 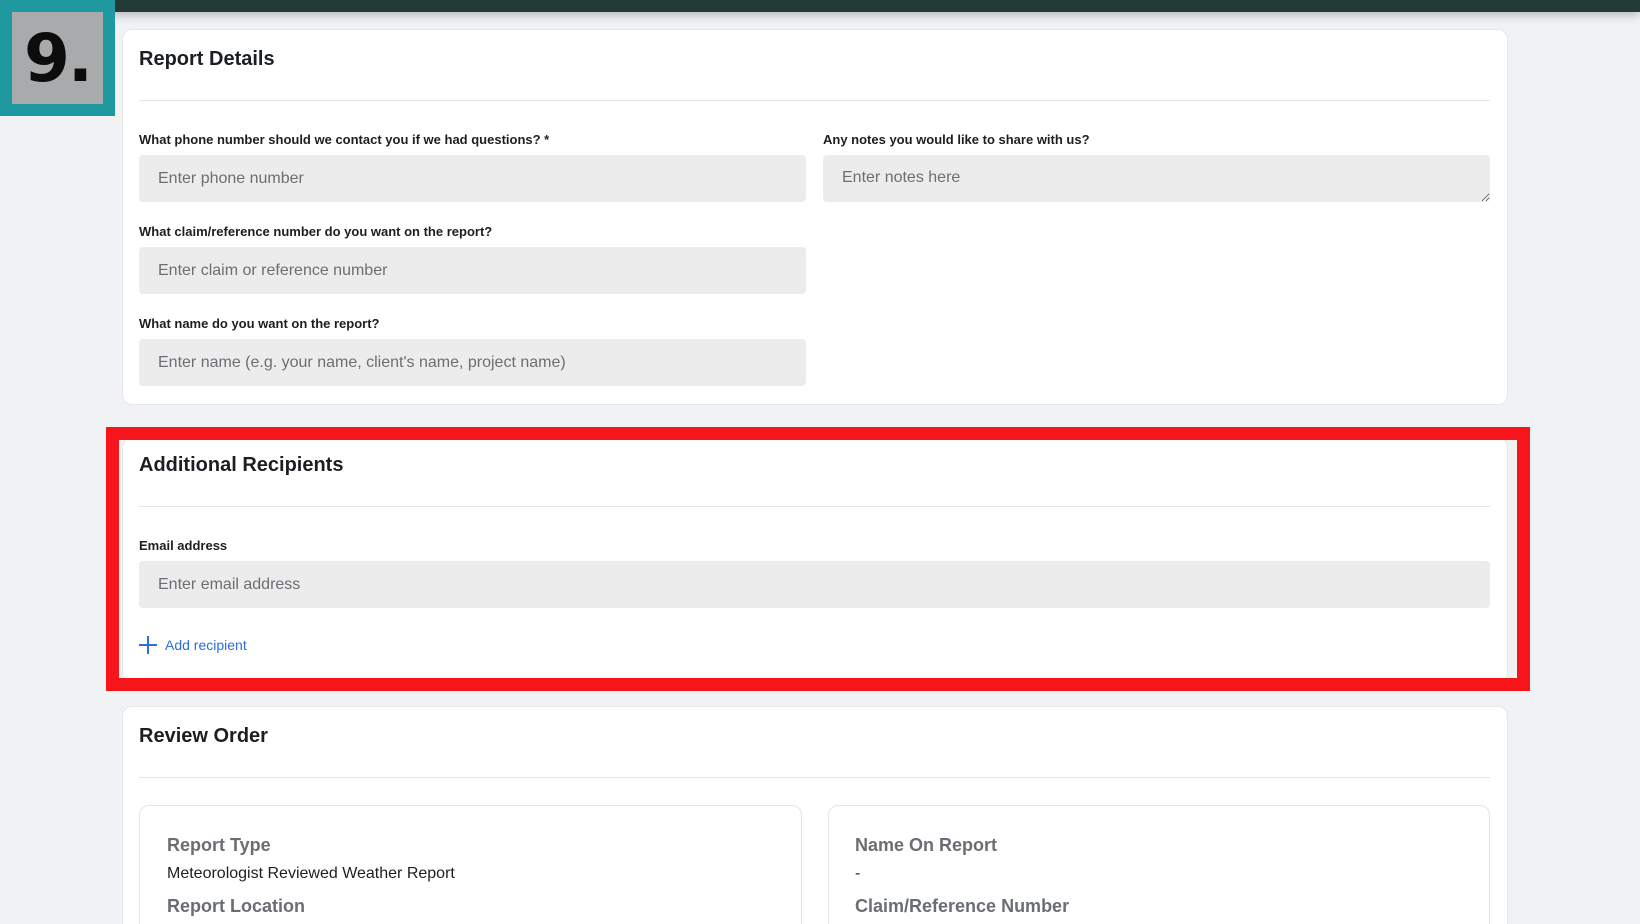 I want to click on email-field-label: Email address, so click(x=183, y=545).